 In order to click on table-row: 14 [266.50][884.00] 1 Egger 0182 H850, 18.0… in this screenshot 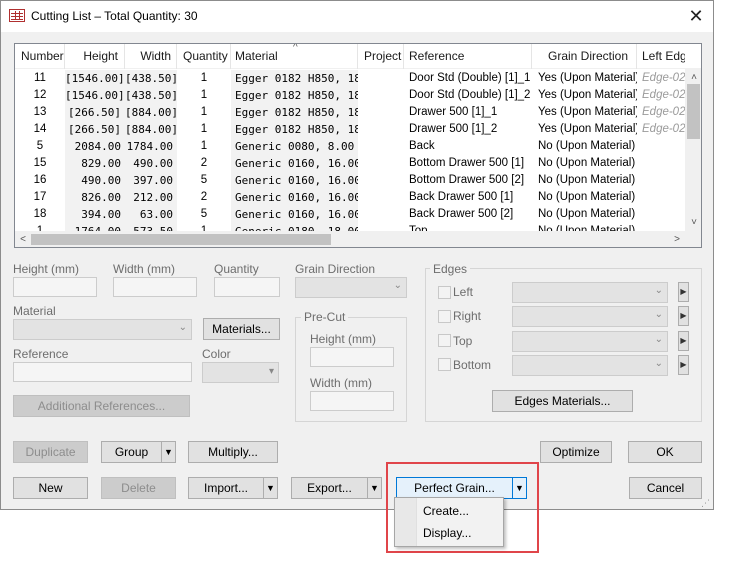, I will do `click(350, 129)`.